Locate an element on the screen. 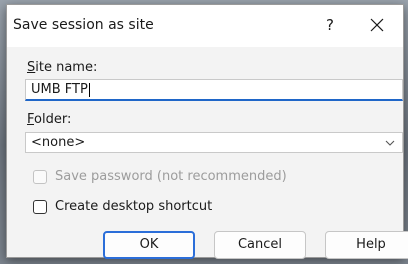  site-name-label: Site name: is located at coordinates (62, 67).